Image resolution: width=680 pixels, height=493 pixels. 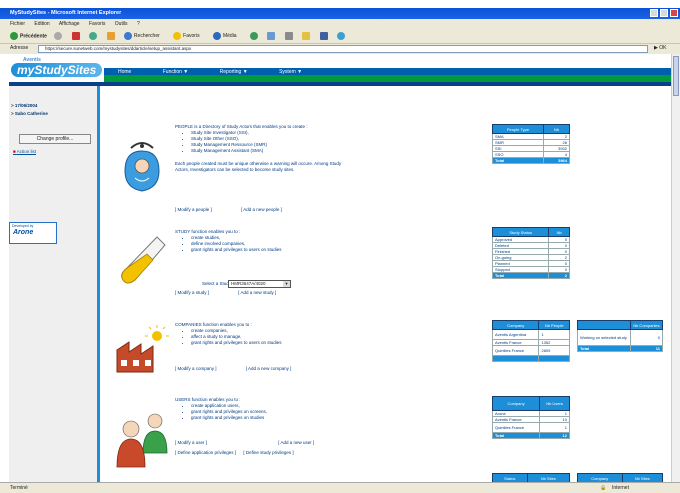 What do you see at coordinates (19, 488) in the screenshot?
I see `status-text: Terminé` at bounding box center [19, 488].